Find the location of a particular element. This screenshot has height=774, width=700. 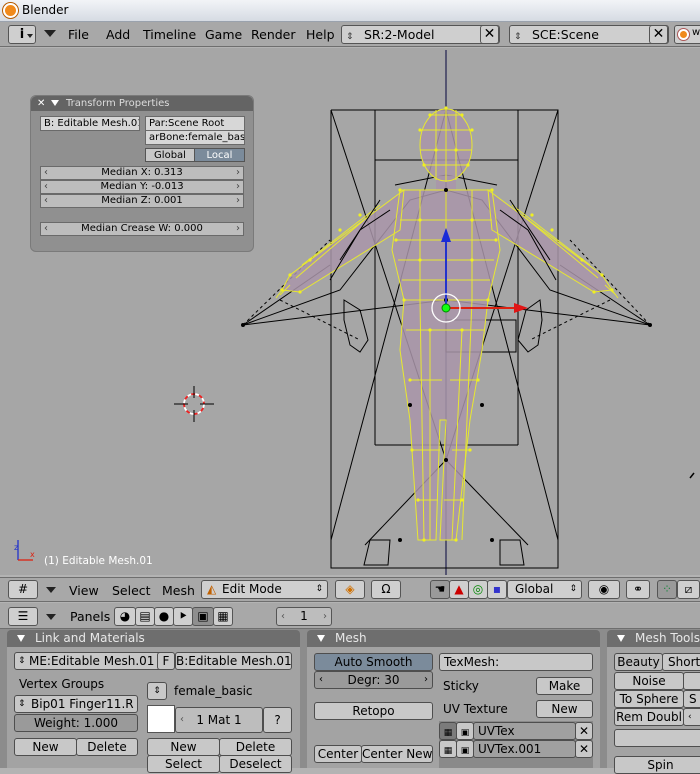

rem-doubl-button: Rem Doubl is located at coordinates (649, 717).